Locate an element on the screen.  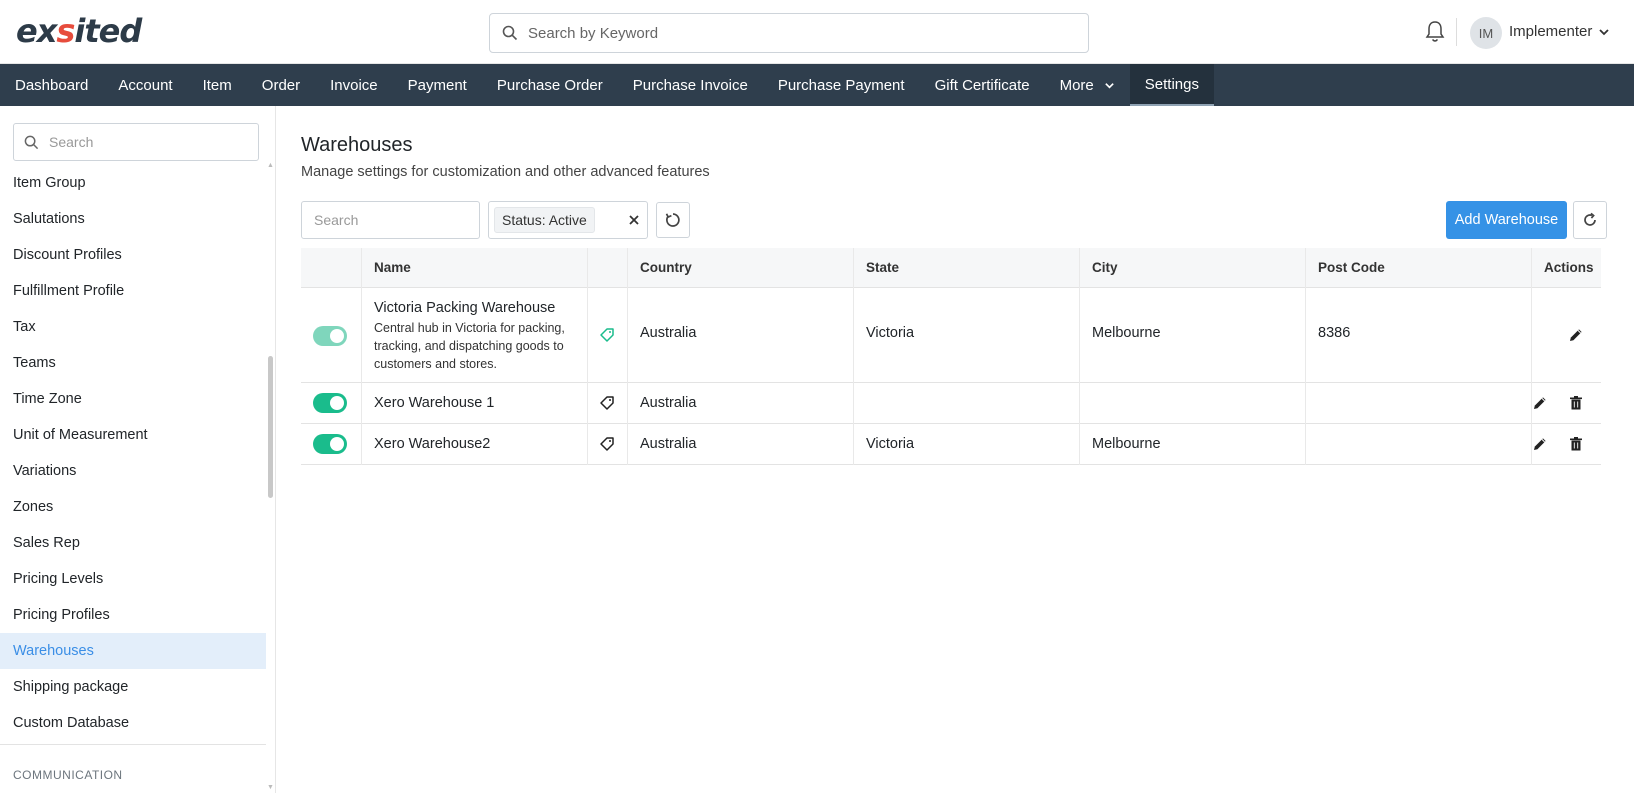
refresh-button is located at coordinates (1590, 220).